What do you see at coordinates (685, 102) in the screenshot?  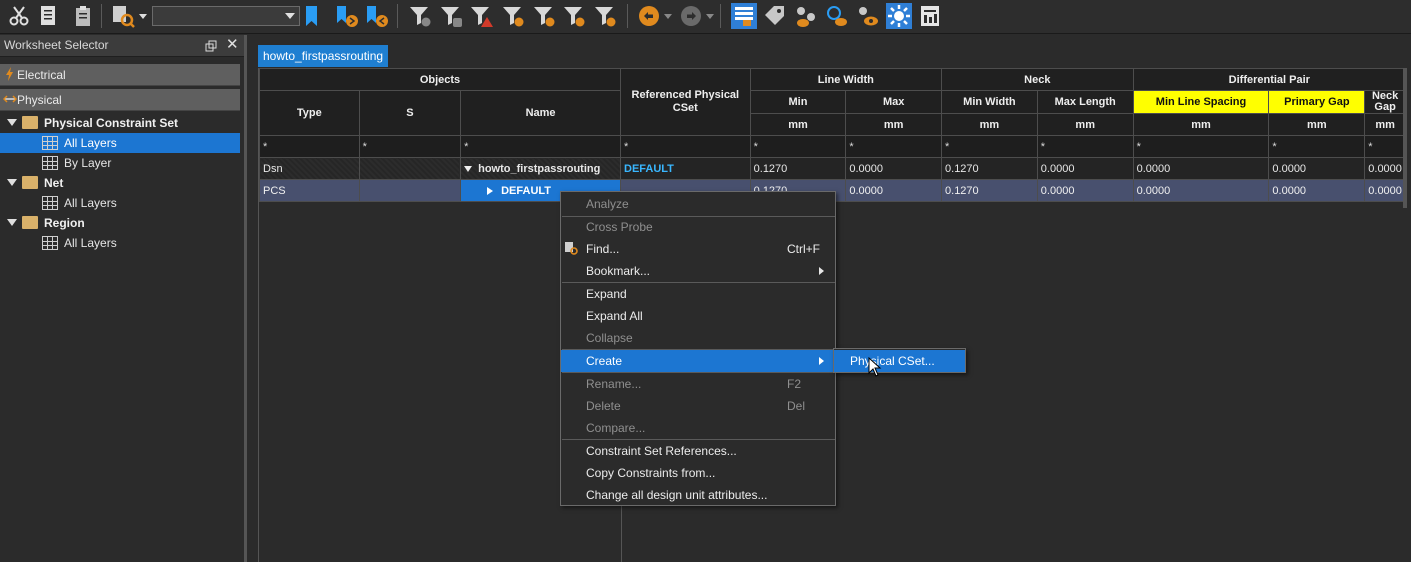 I see `header-referenced-physical-cset: Referenced Physical CSet` at bounding box center [685, 102].